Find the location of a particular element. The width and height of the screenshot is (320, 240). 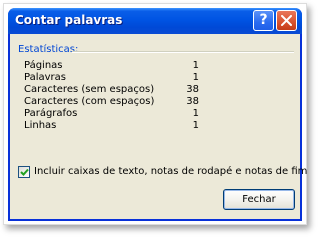

stat-row-chars-no-spaces: Caracteres (sem espaços) 38 is located at coordinates (139, 90).